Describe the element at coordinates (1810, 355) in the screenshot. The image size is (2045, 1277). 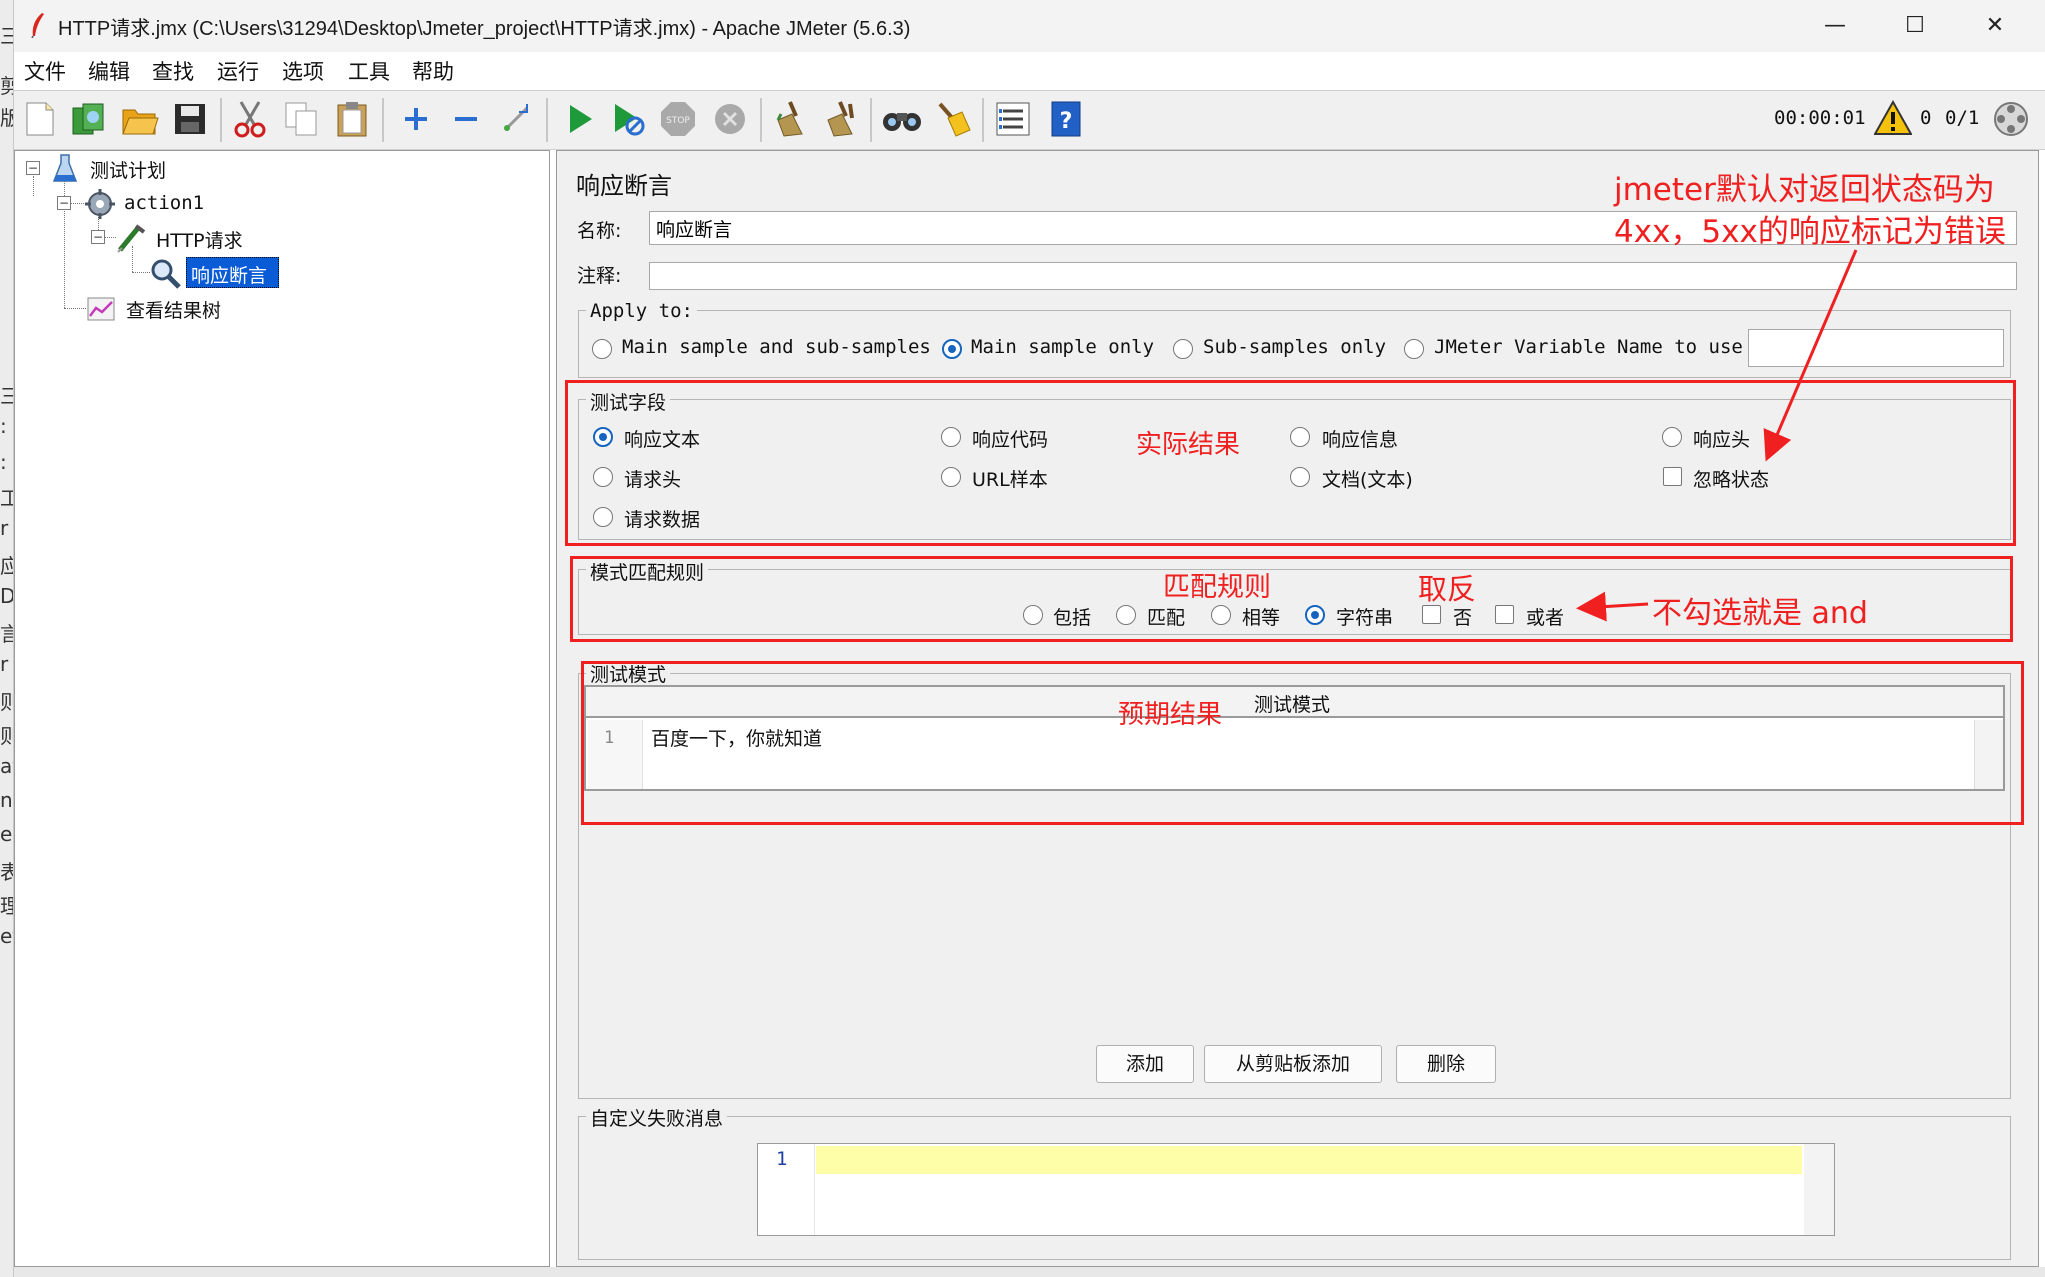
I see `arrow-to-ignore-status` at that location.